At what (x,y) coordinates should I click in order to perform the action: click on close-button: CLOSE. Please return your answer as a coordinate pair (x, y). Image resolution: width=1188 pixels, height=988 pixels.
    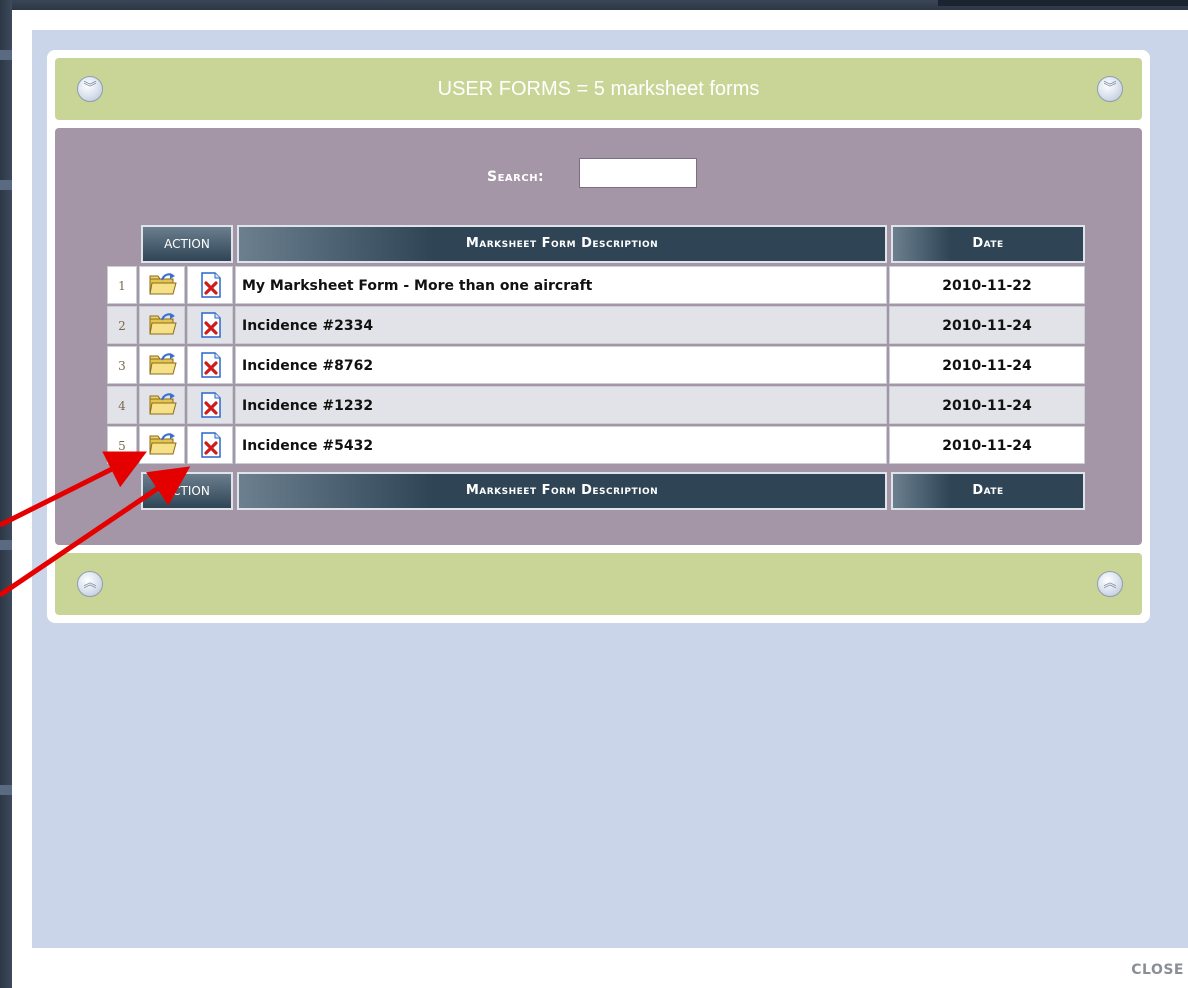
    Looking at the image, I should click on (1157, 970).